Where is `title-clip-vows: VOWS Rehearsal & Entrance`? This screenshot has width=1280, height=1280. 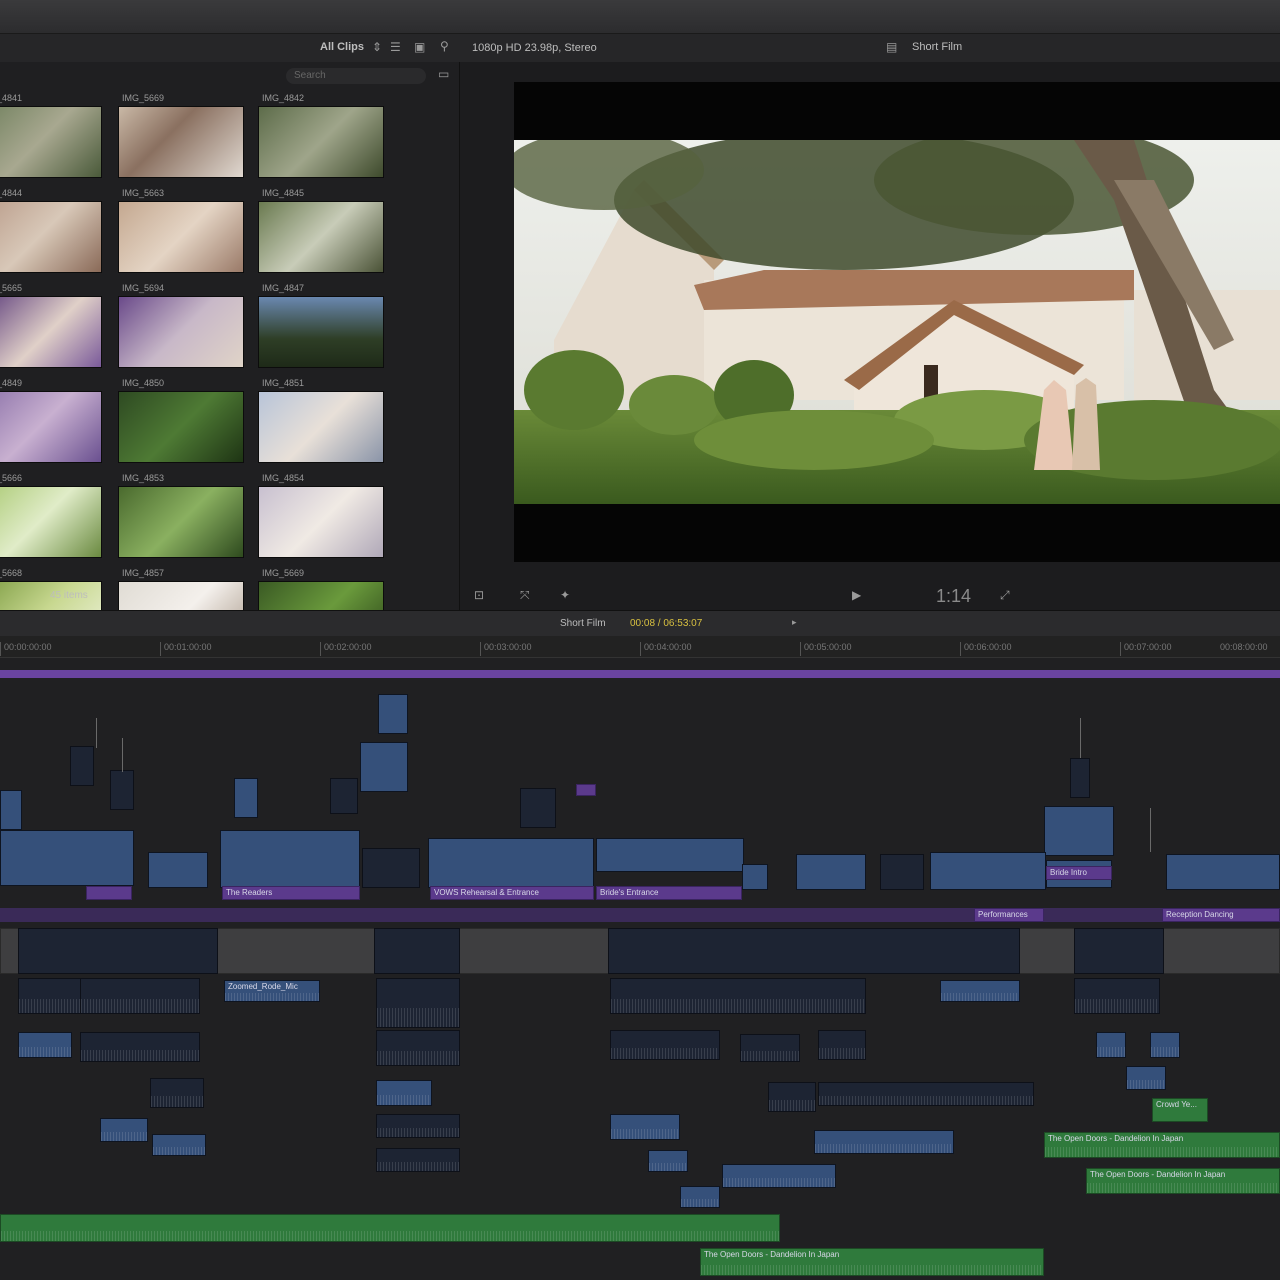
title-clip-vows: VOWS Rehearsal & Entrance is located at coordinates (512, 893).